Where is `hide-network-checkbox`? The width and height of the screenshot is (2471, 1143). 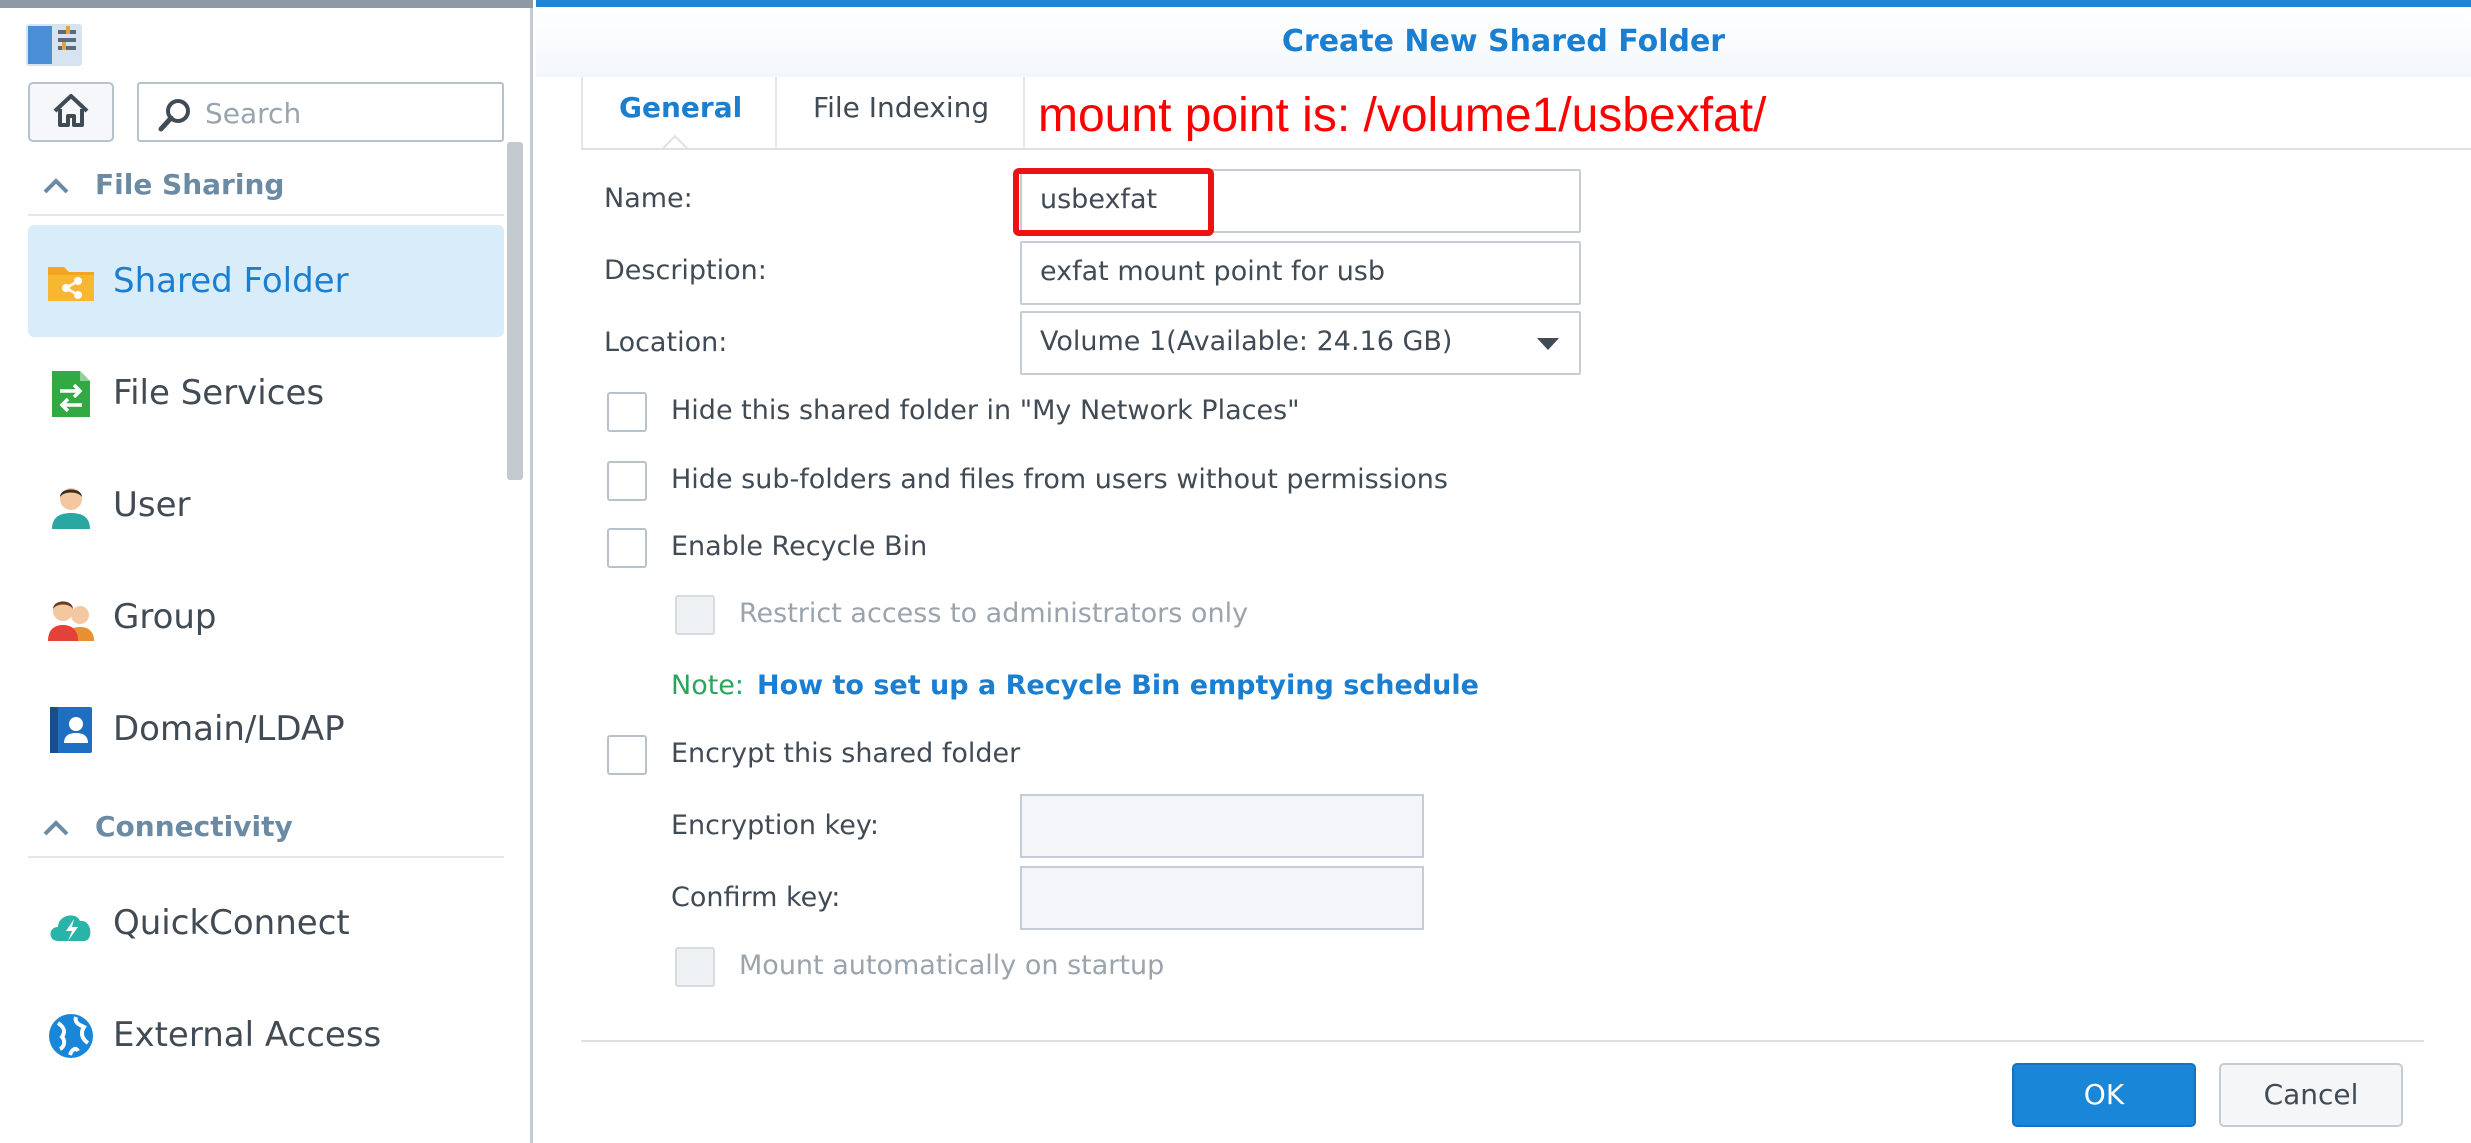
hide-network-checkbox is located at coordinates (627, 412).